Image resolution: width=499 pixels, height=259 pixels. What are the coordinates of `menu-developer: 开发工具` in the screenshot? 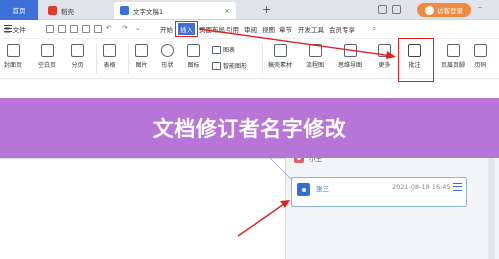 It's located at (311, 29).